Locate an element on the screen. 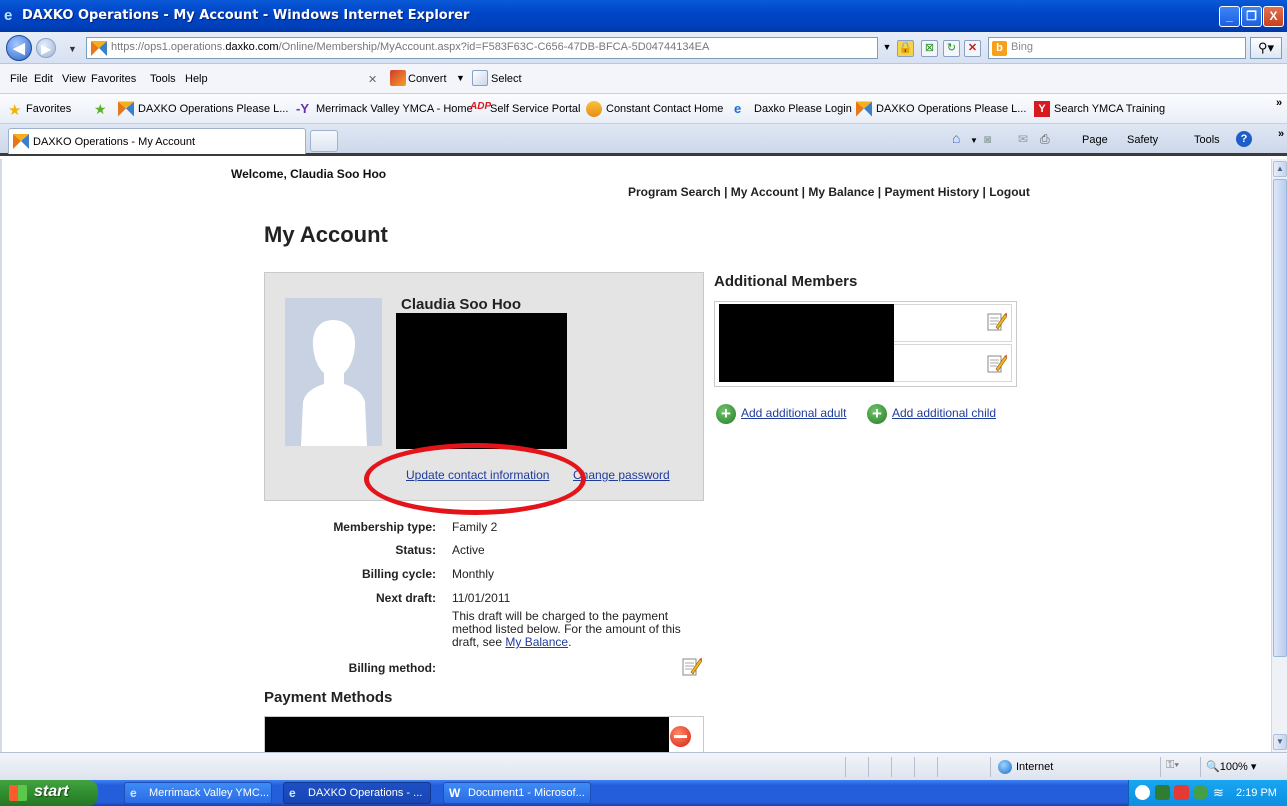  safety-menu: Safety is located at coordinates (1142, 140).